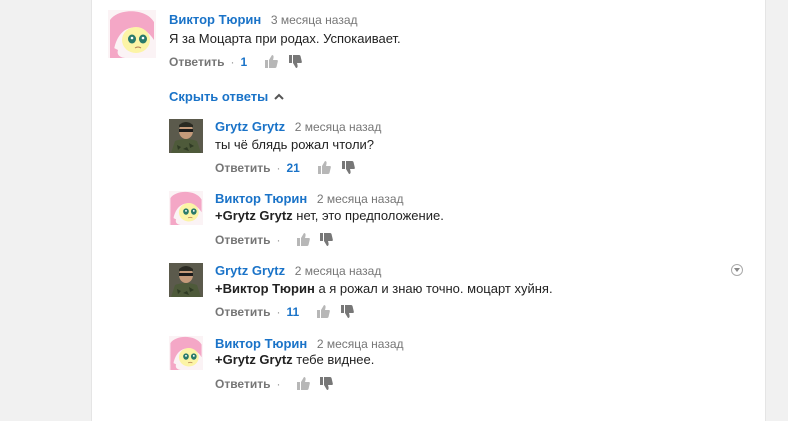 This screenshot has width=788, height=421. Describe the element at coordinates (284, 312) in the screenshot. I see `comment-actions: Ответить · 11` at that location.